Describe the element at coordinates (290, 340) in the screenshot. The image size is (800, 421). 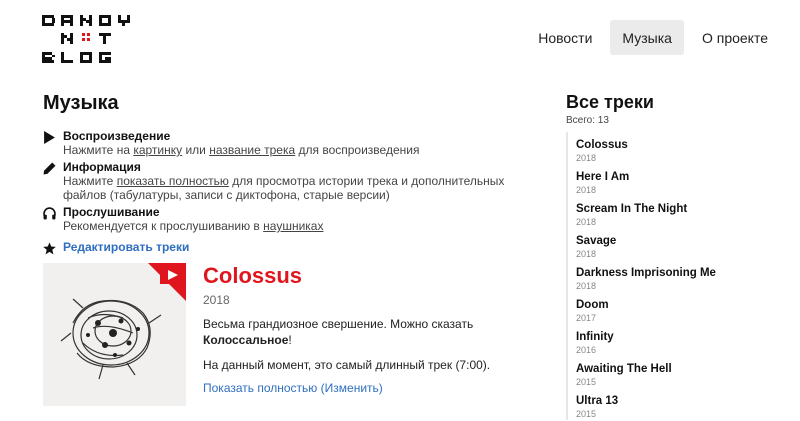
I see `desc-text: !` at that location.